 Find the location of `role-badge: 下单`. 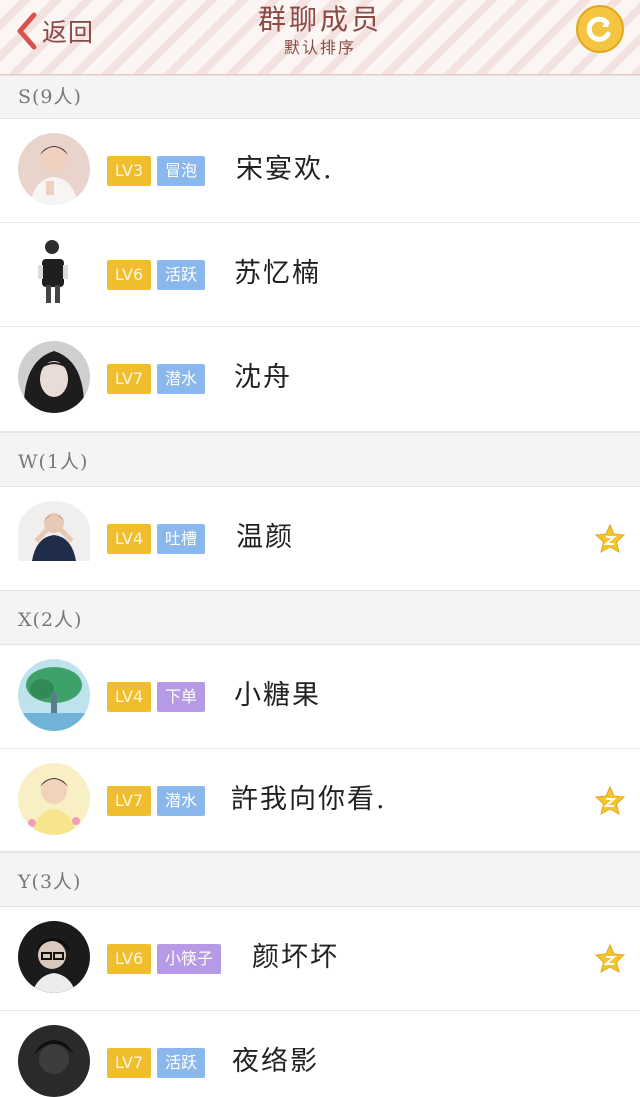

role-badge: 下单 is located at coordinates (181, 697).